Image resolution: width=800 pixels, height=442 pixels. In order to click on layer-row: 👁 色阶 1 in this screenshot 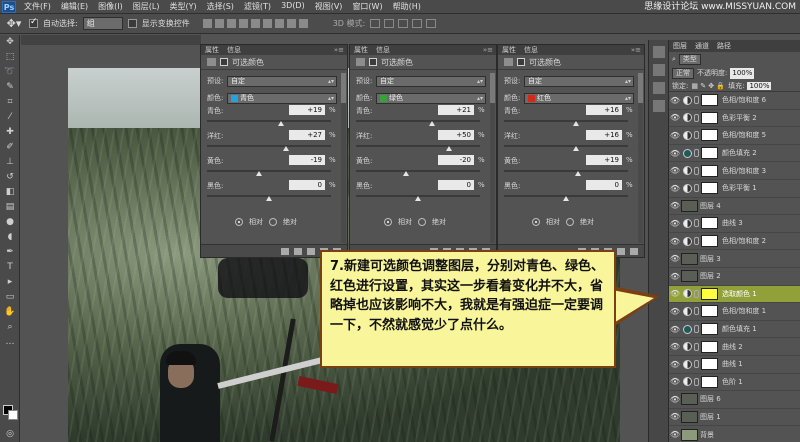, I will do `click(734, 383)`.